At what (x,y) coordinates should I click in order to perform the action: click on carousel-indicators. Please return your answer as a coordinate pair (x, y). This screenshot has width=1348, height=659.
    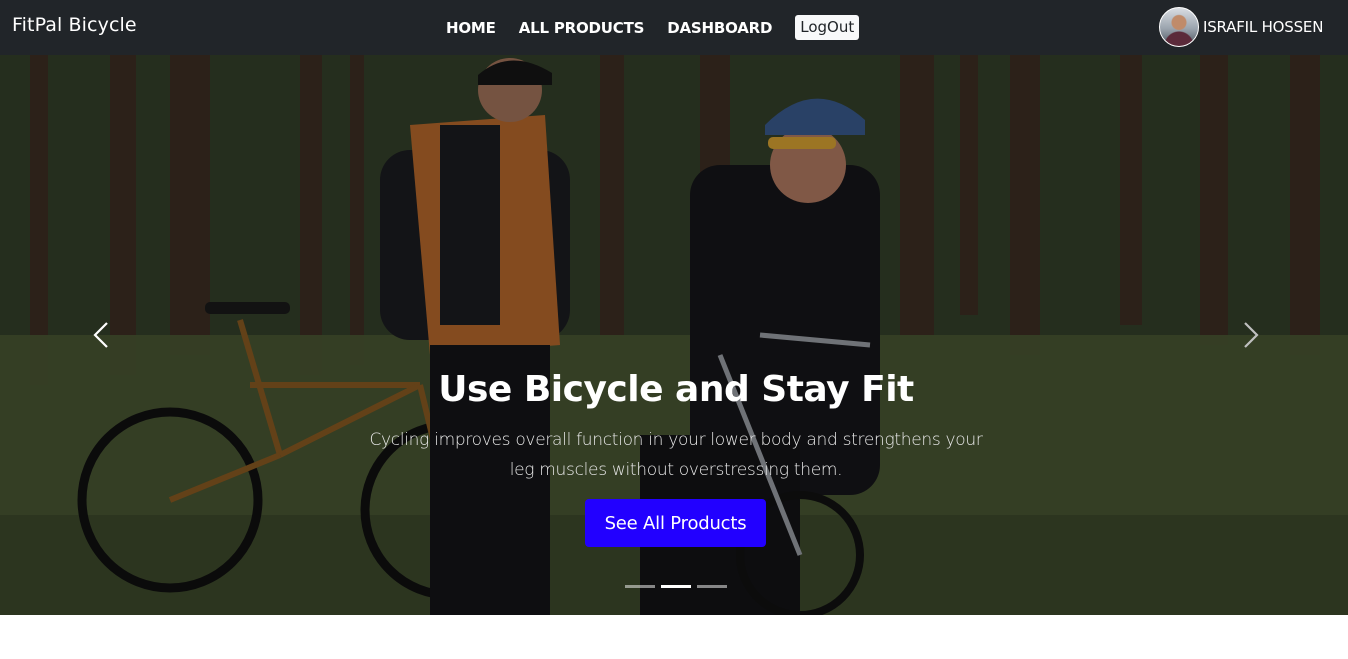
    Looking at the image, I should click on (679, 586).